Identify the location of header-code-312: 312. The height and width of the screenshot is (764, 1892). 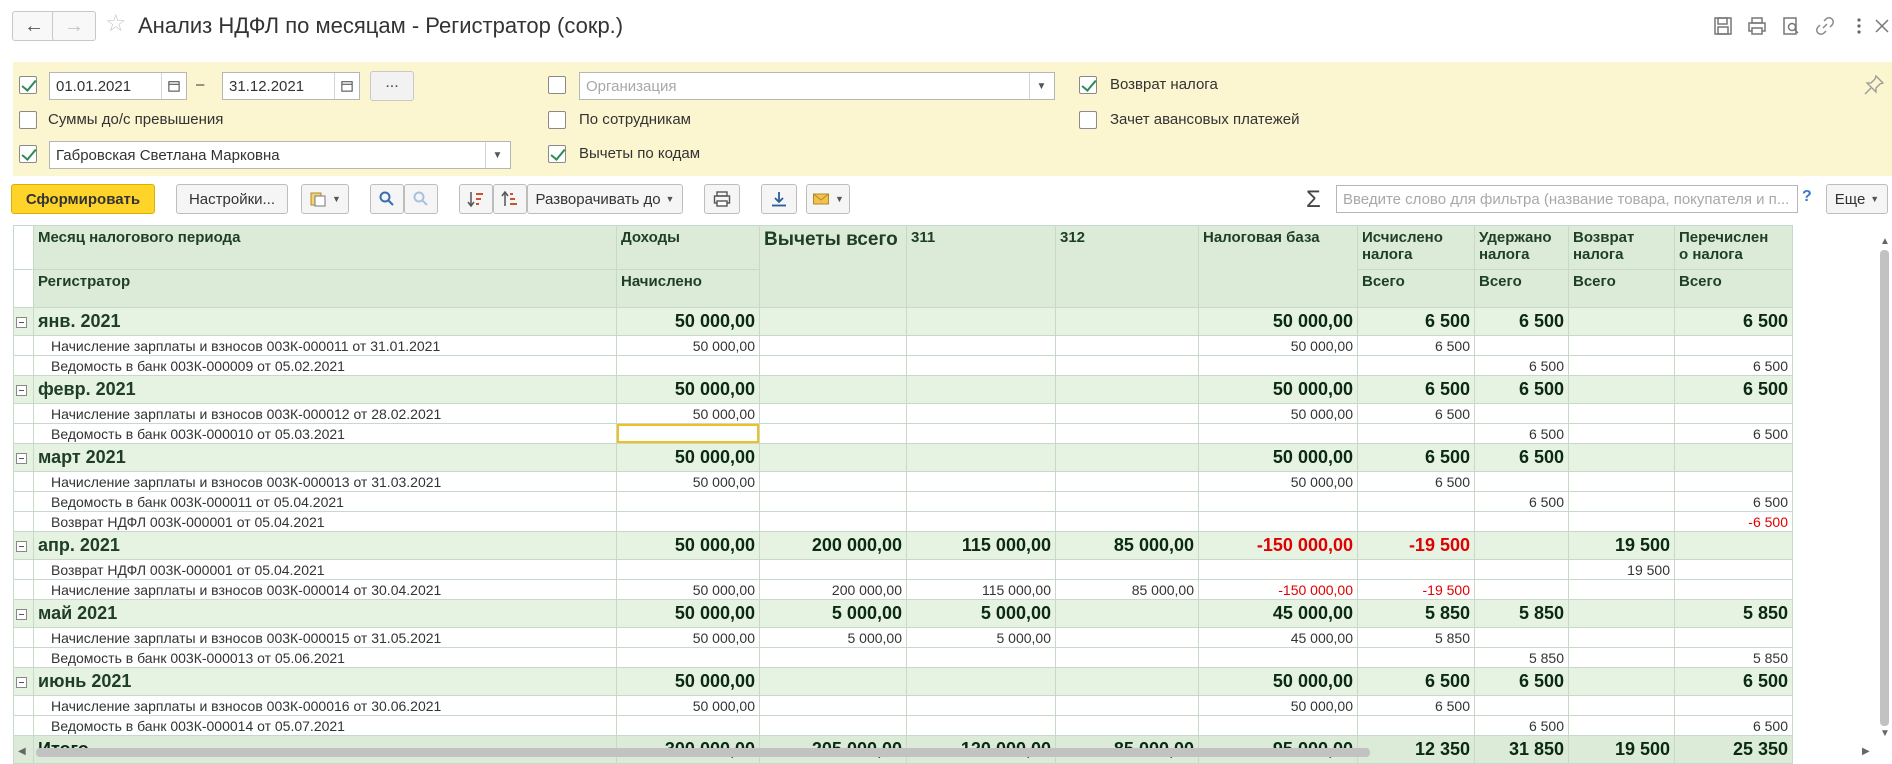
(1127, 266).